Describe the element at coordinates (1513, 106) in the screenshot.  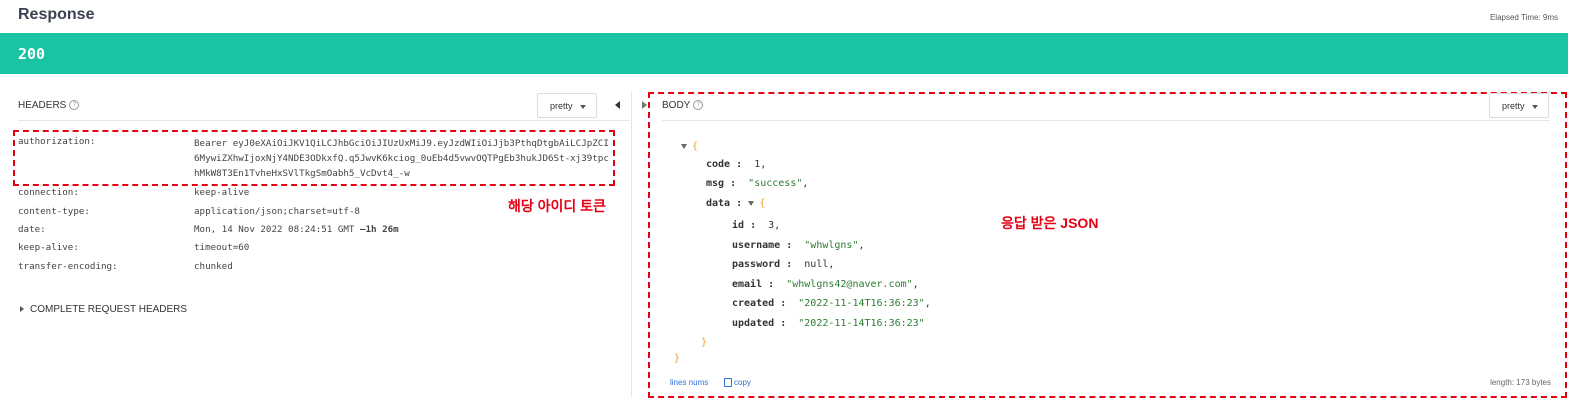
I see `body-pretty-label: pretty` at that location.